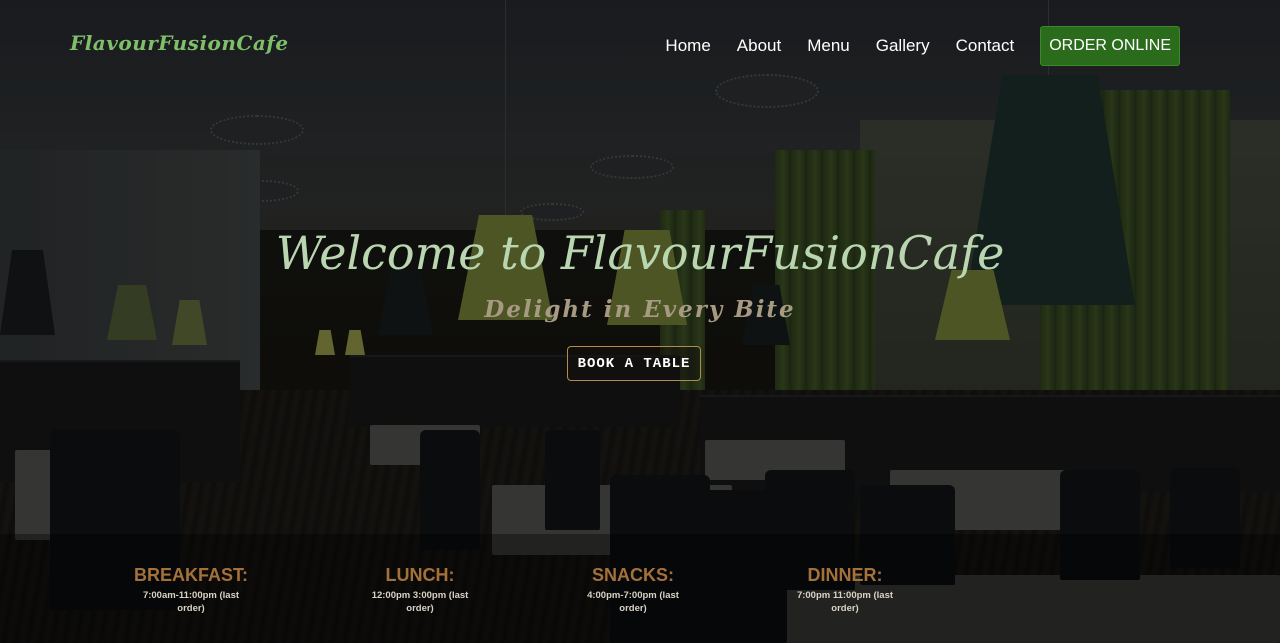 The image size is (1280, 643). What do you see at coordinates (845, 602) in the screenshot?
I see `meal-time: 7:00pm 11:00pm (last order)` at bounding box center [845, 602].